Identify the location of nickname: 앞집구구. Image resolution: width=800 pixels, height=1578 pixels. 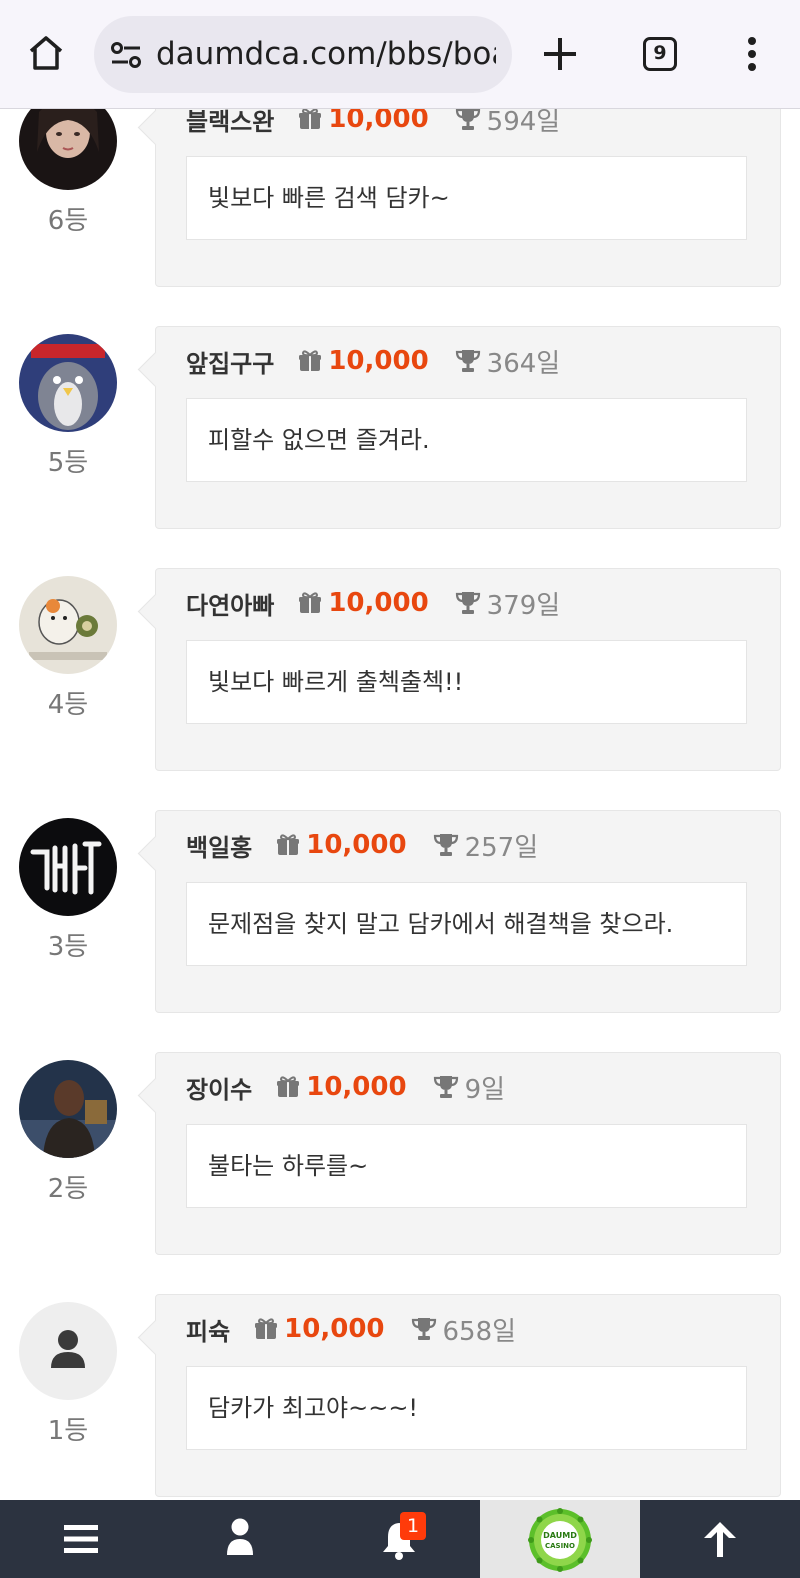
(230, 361).